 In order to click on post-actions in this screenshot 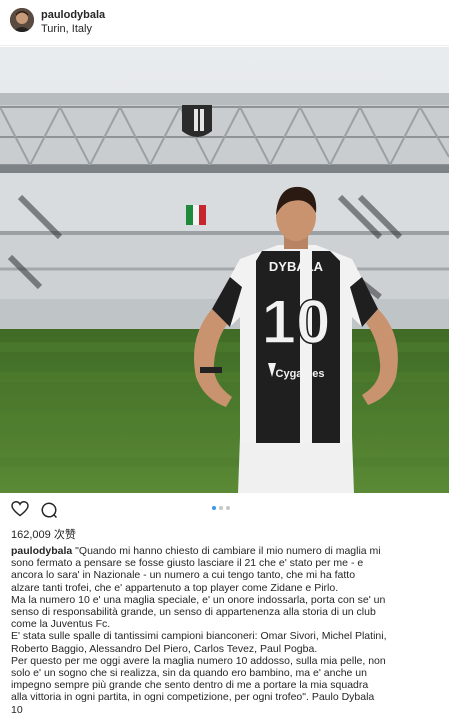, I will do `click(224, 509)`.